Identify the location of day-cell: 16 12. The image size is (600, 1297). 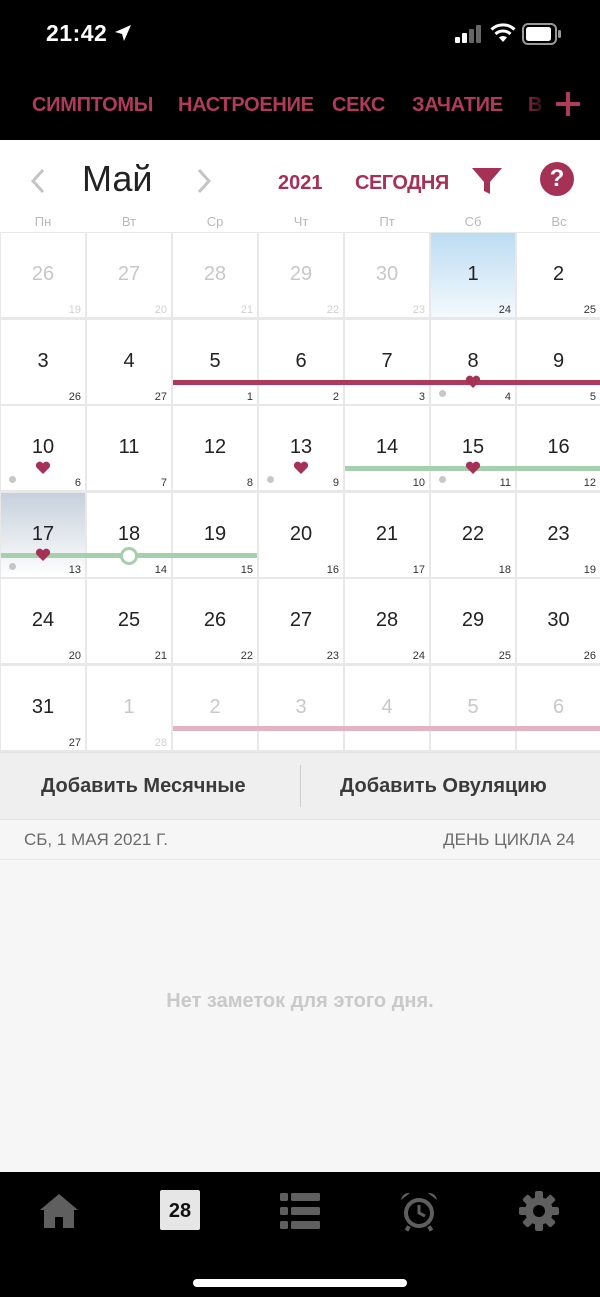
(558, 448).